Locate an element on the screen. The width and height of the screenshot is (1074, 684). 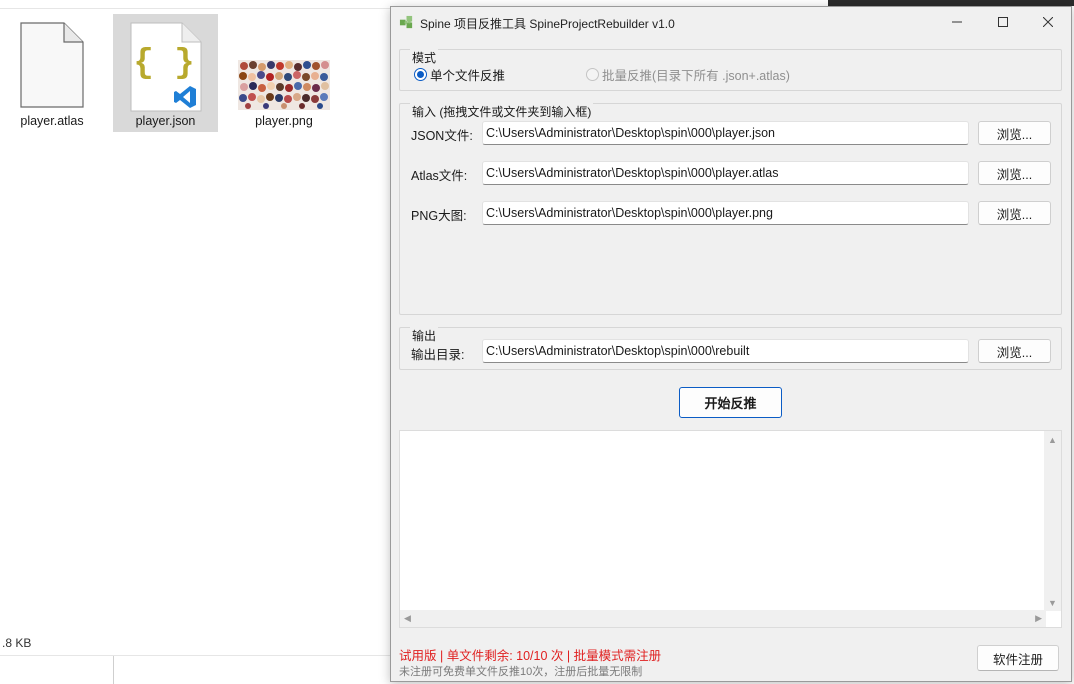
mode-legend: 模式 is located at coordinates (424, 57).